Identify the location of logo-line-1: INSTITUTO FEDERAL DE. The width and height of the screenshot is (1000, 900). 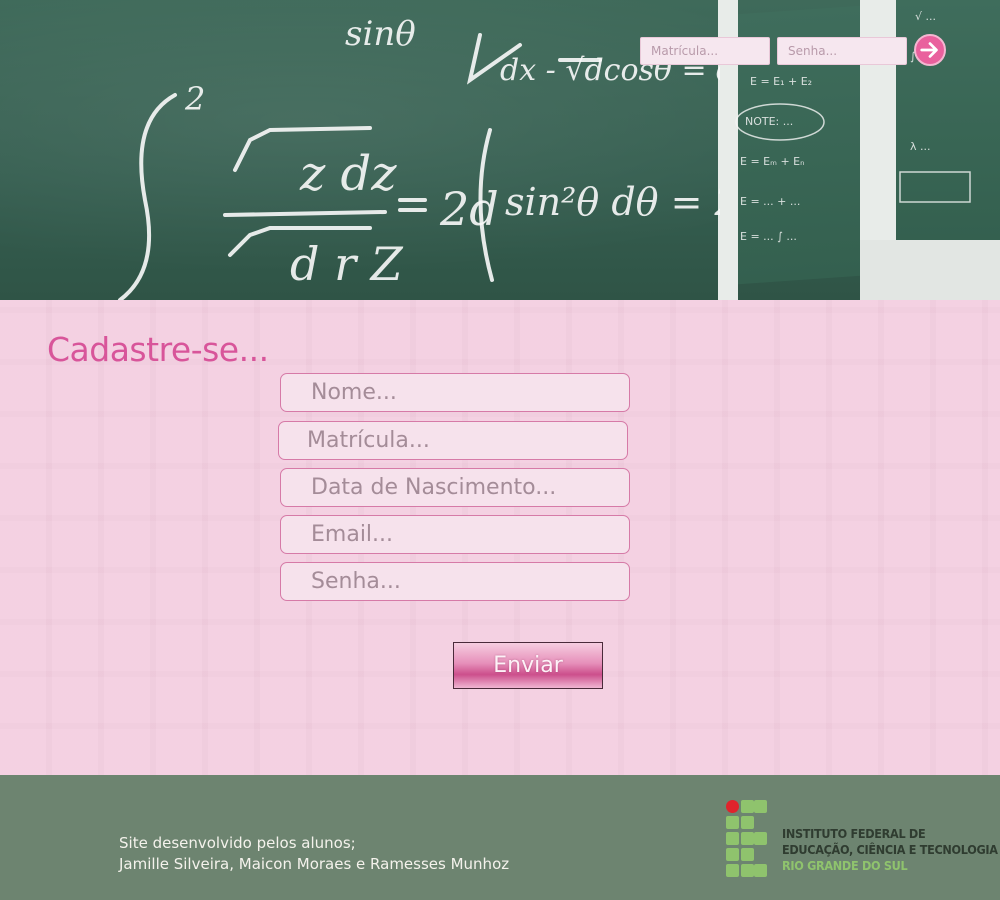
(854, 833).